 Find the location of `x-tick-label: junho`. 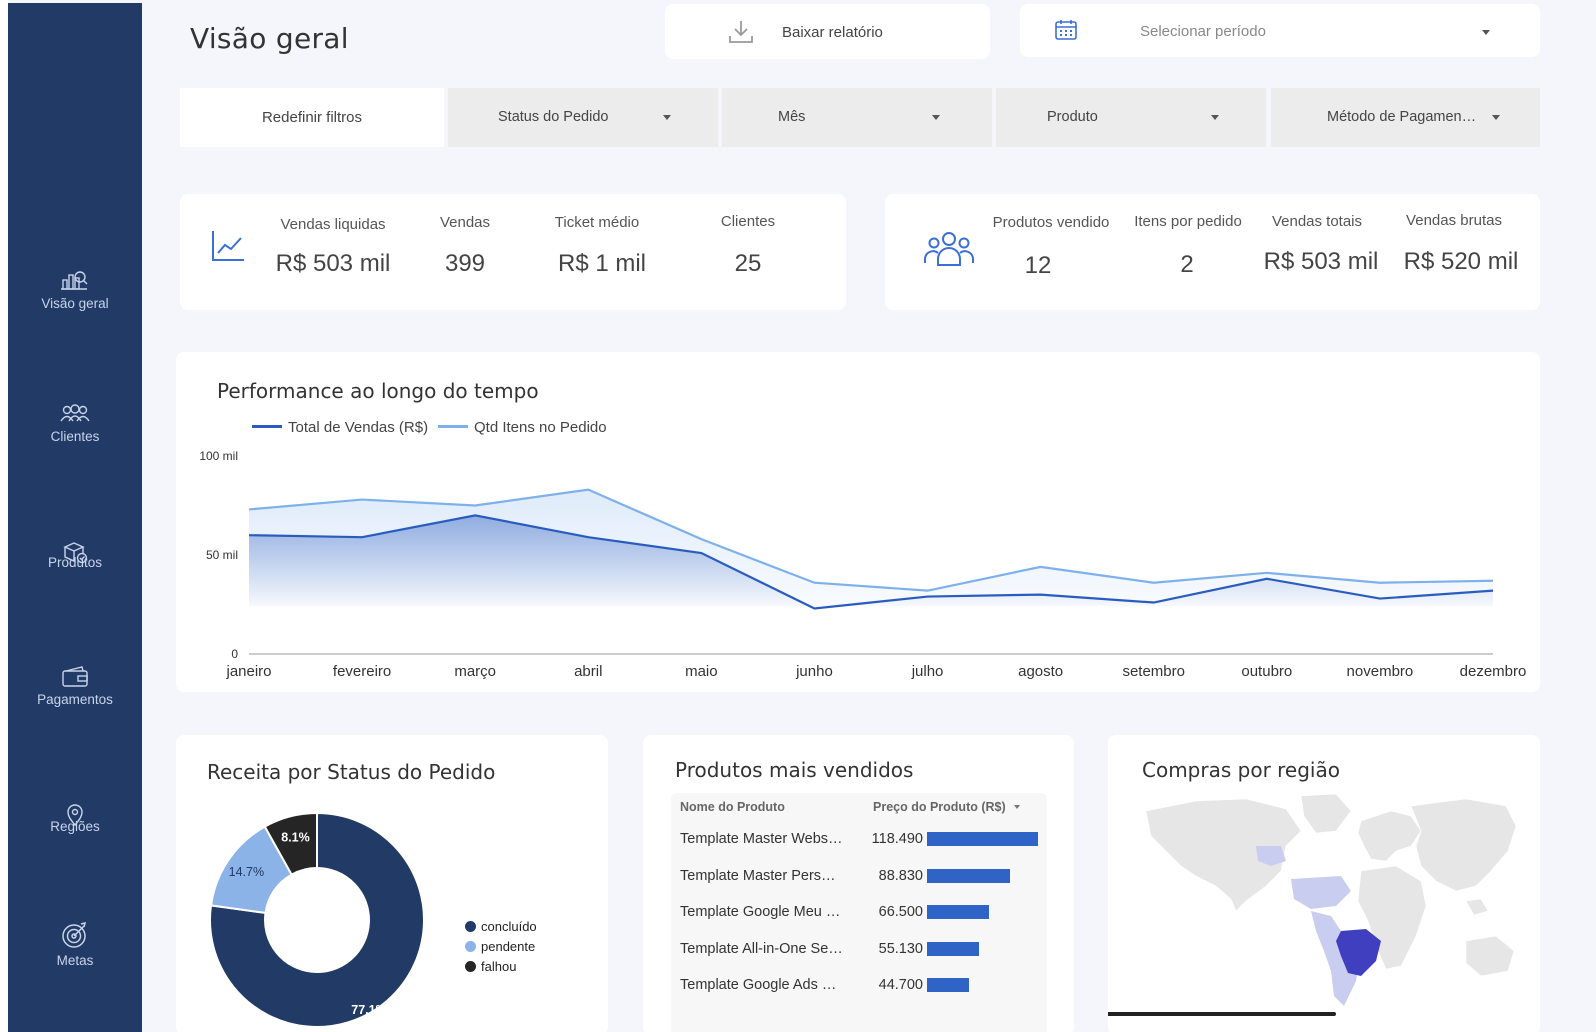

x-tick-label: junho is located at coordinates (814, 671).